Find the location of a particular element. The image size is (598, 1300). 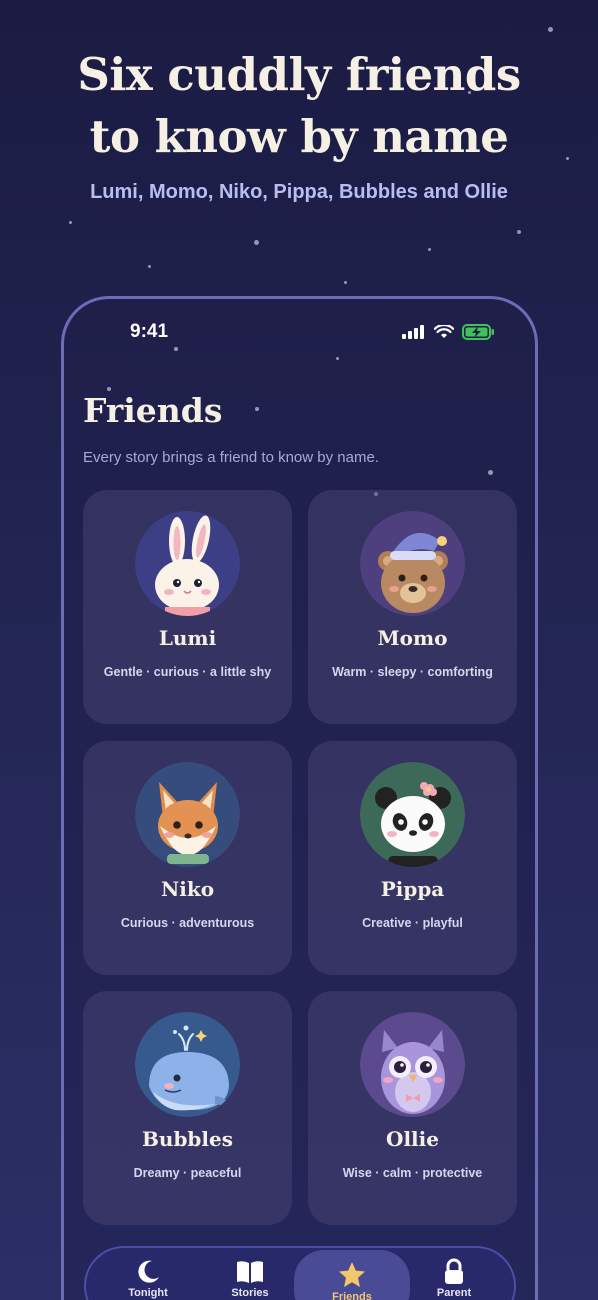

cellular-signal-icon is located at coordinates (413, 332).